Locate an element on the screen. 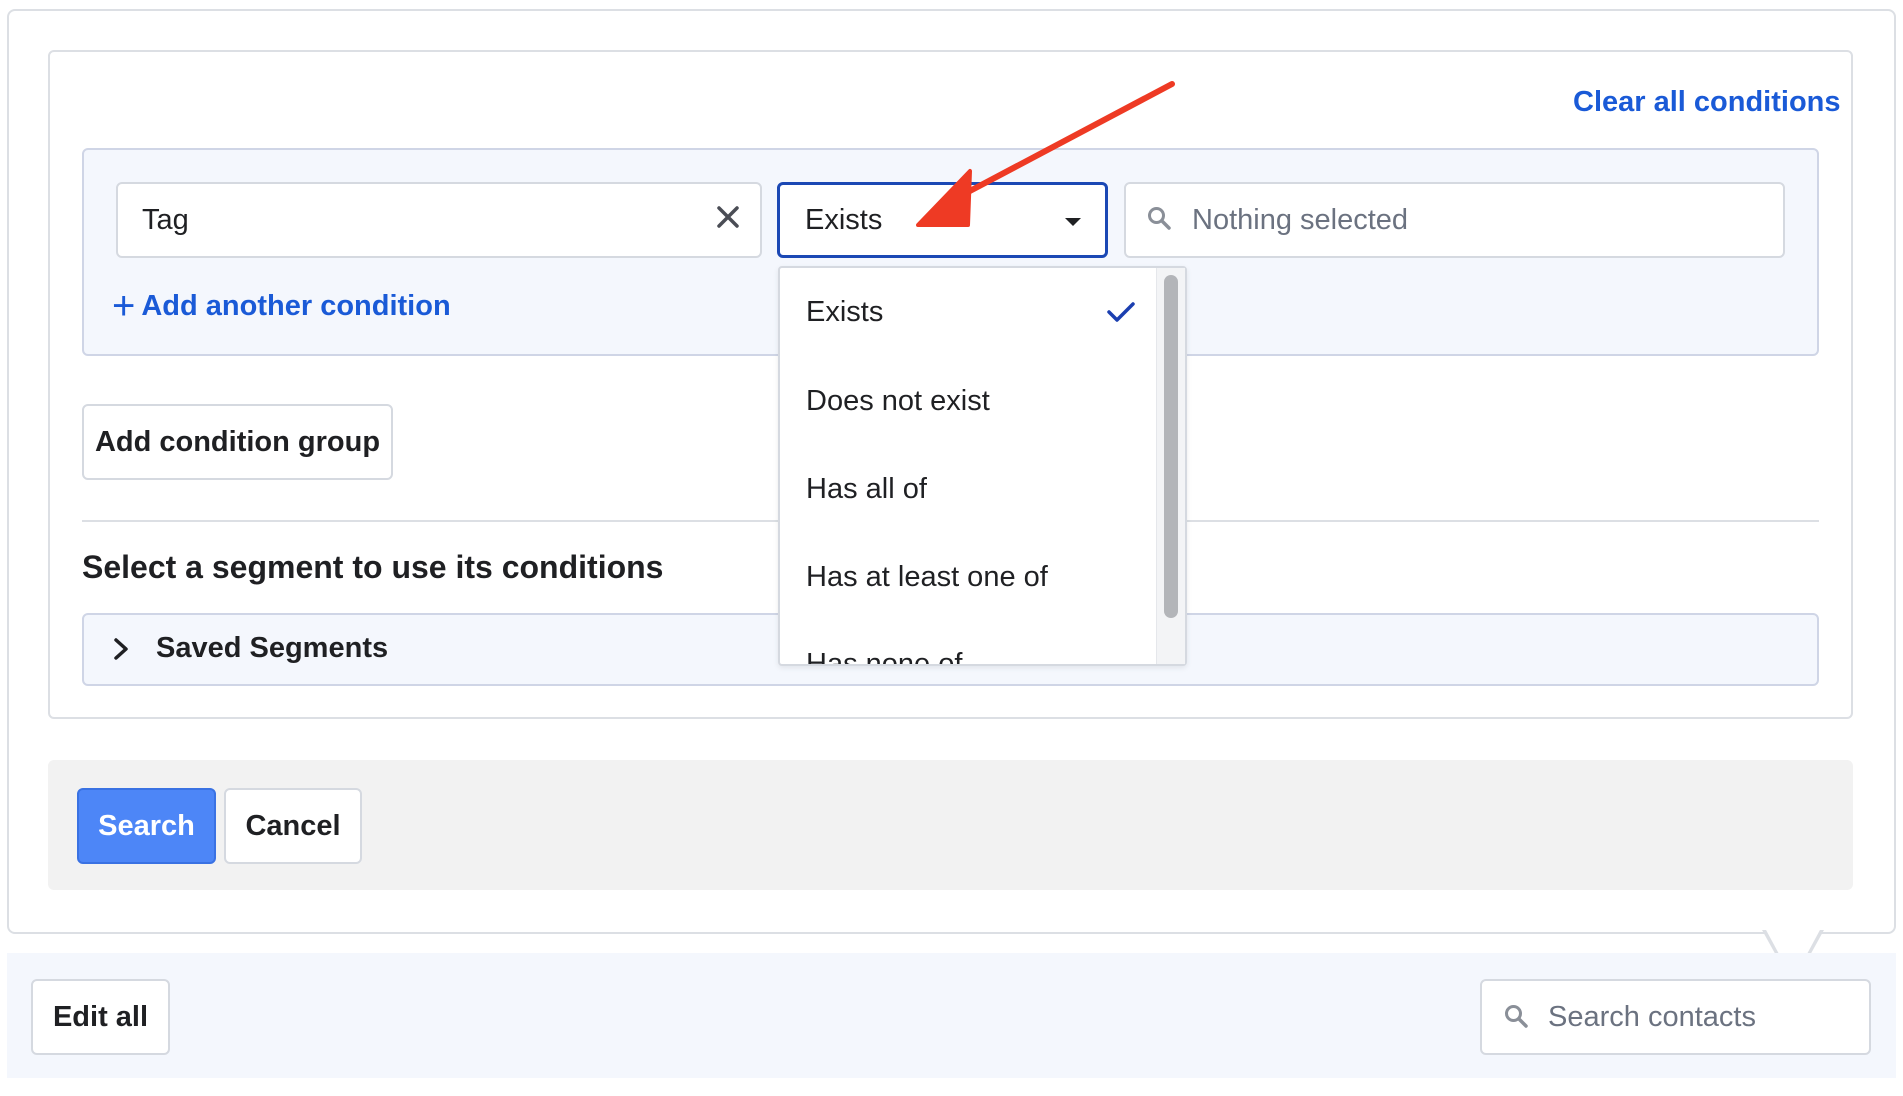 The height and width of the screenshot is (1096, 1903). cancel-button: Cancel is located at coordinates (293, 826).